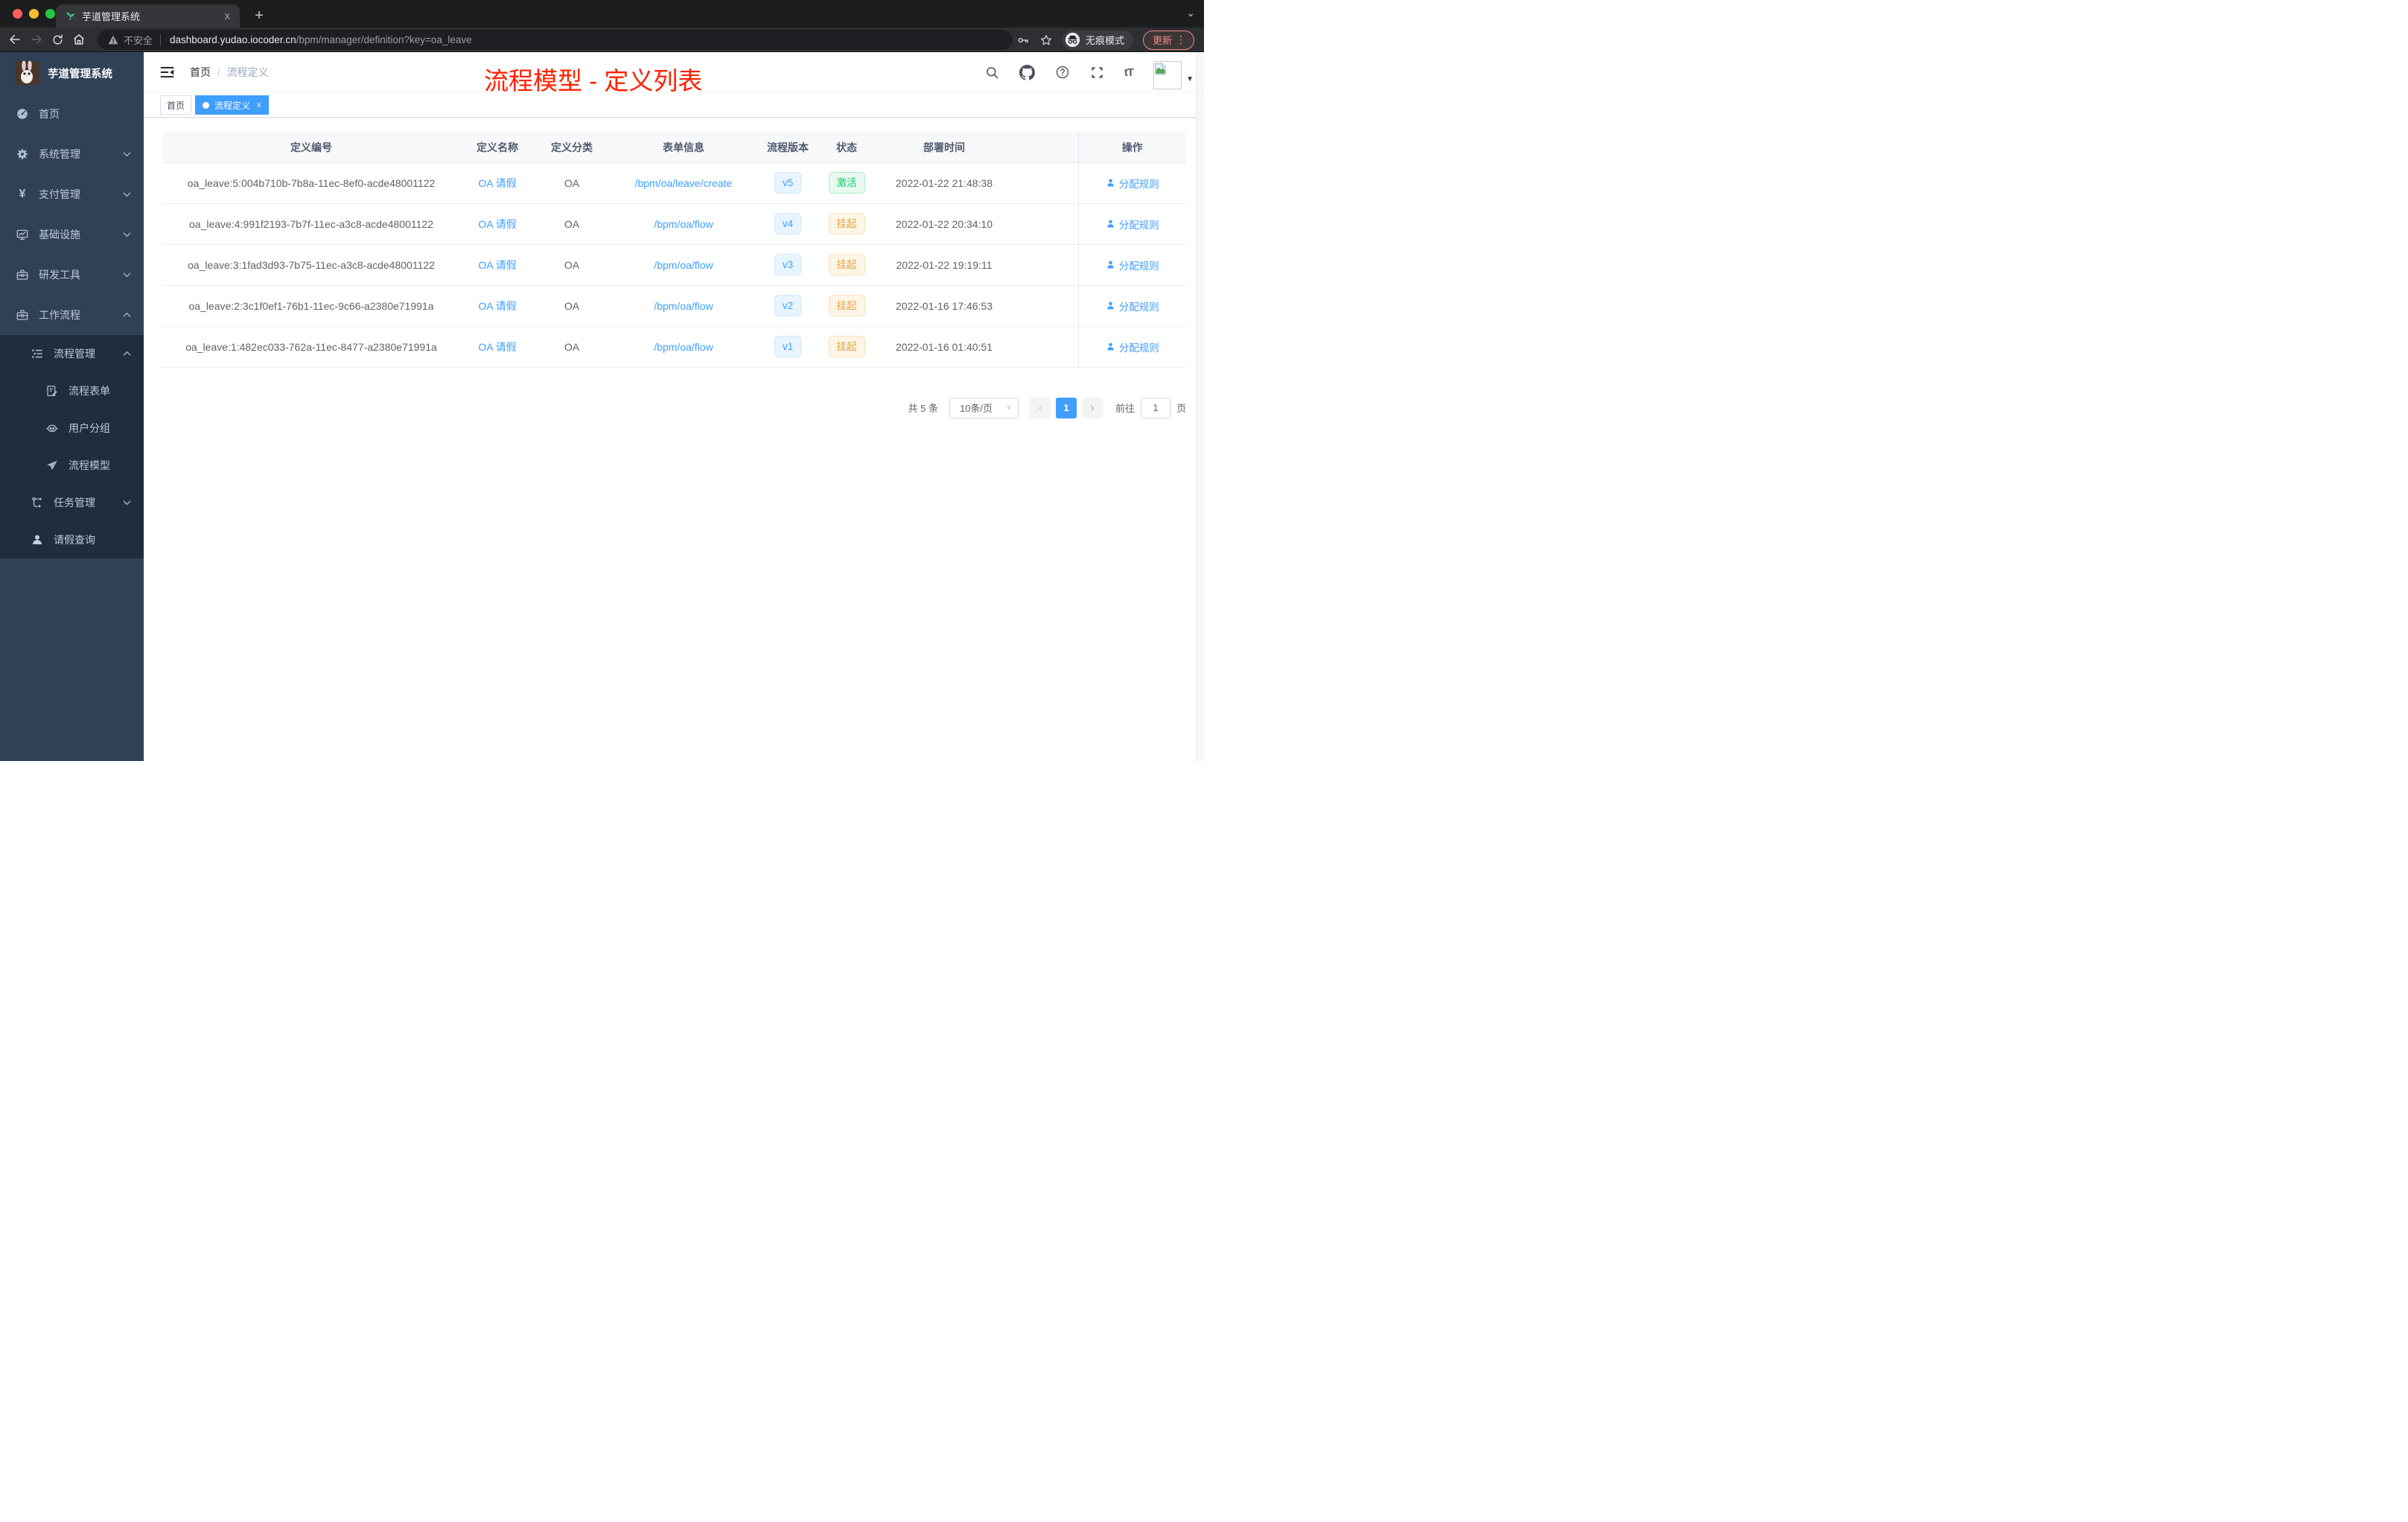  What do you see at coordinates (1066, 407) in the screenshot?
I see `current-page-button: 1` at bounding box center [1066, 407].